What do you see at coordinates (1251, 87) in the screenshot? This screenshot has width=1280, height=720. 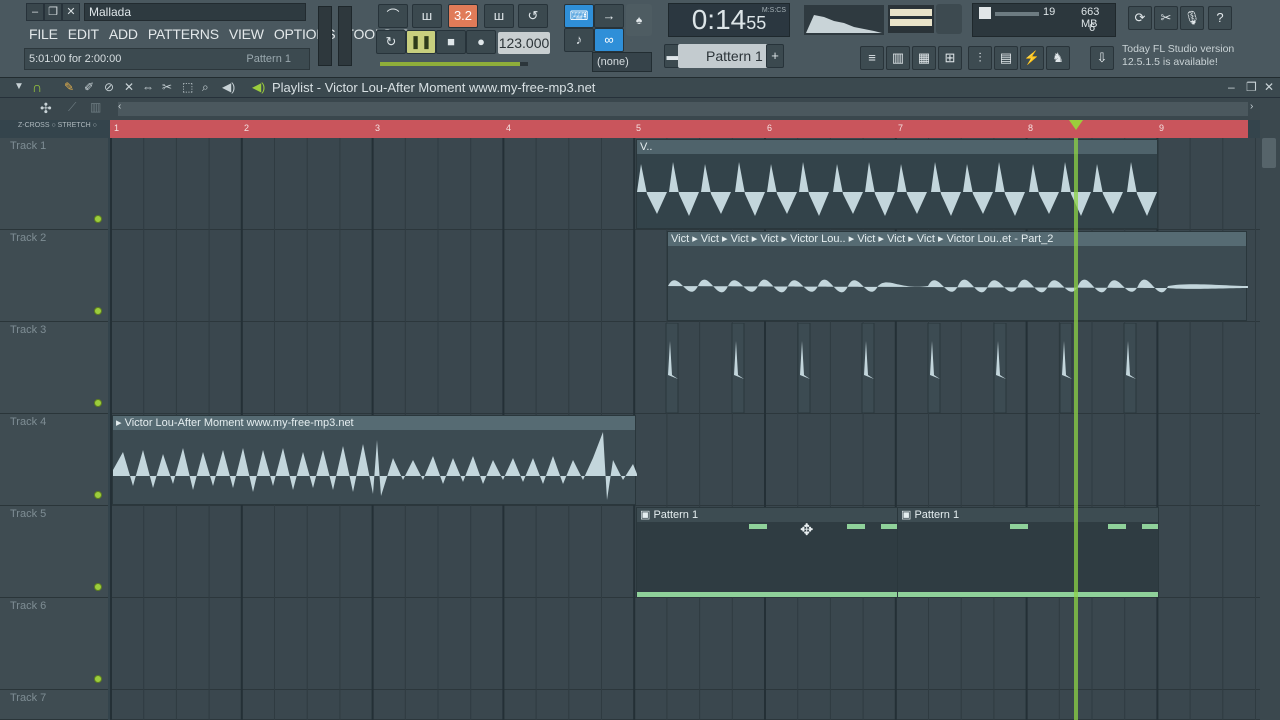 I see `playlist-restore-icon: ❐` at bounding box center [1251, 87].